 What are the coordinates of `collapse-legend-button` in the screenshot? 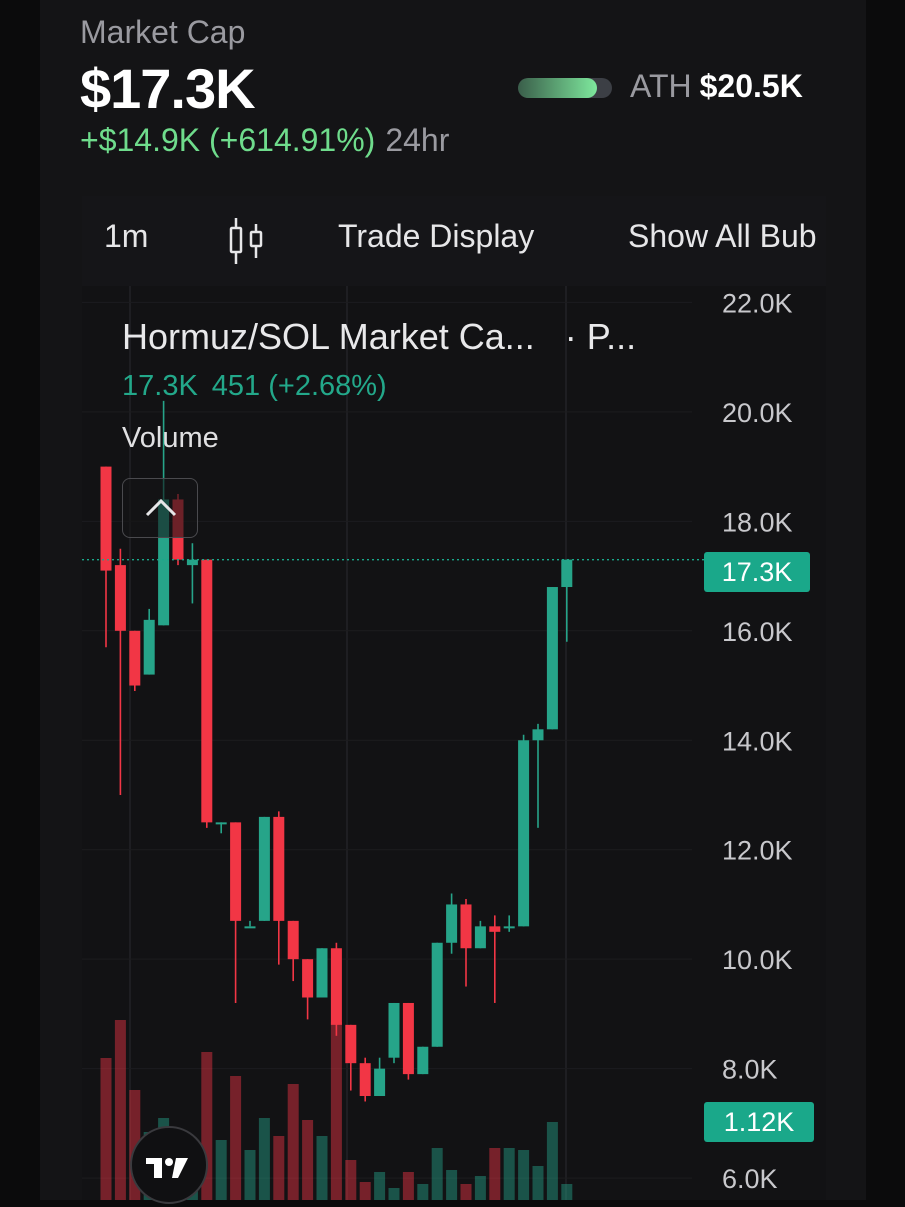 It's located at (160, 508).